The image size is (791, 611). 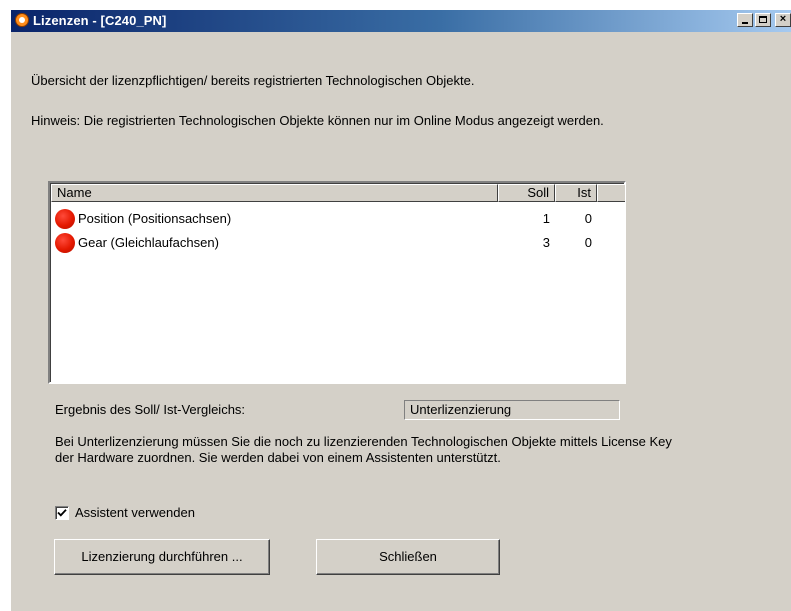 What do you see at coordinates (512, 410) in the screenshot?
I see `result-value: Unterlizenzierung` at bounding box center [512, 410].